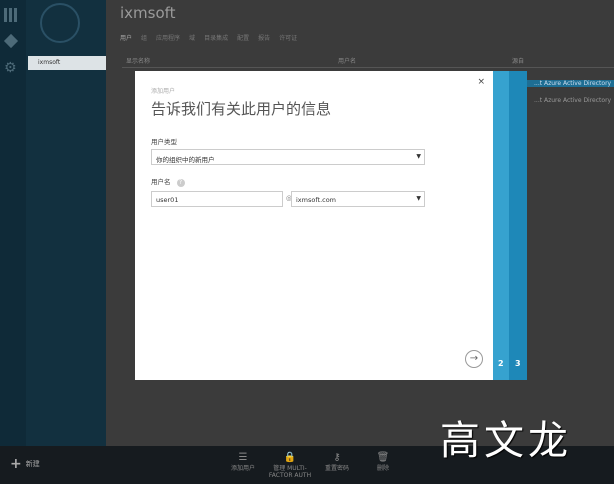 This screenshot has width=614, height=484. What do you see at coordinates (13, 223) in the screenshot?
I see `app-rail: ⚙` at bounding box center [13, 223].